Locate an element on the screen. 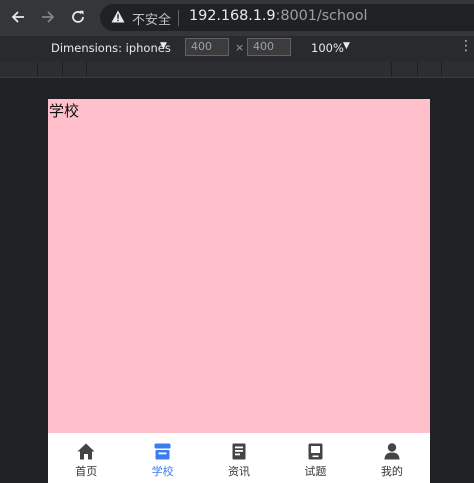  browser-toolbar: 不安全 192.168.1.9:8001/school is located at coordinates (237, 18).